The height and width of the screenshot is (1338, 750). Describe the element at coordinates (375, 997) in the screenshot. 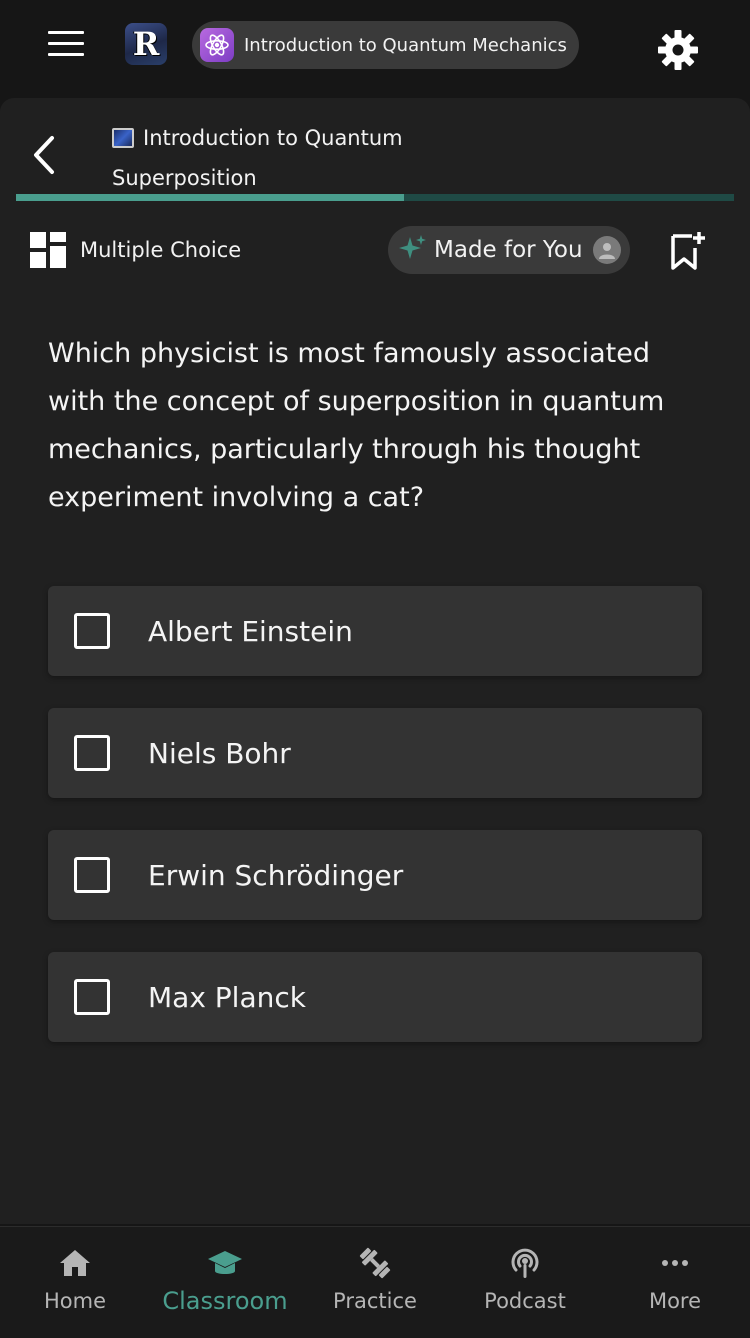

I see `answer-option-max-planck: Max Planck` at that location.